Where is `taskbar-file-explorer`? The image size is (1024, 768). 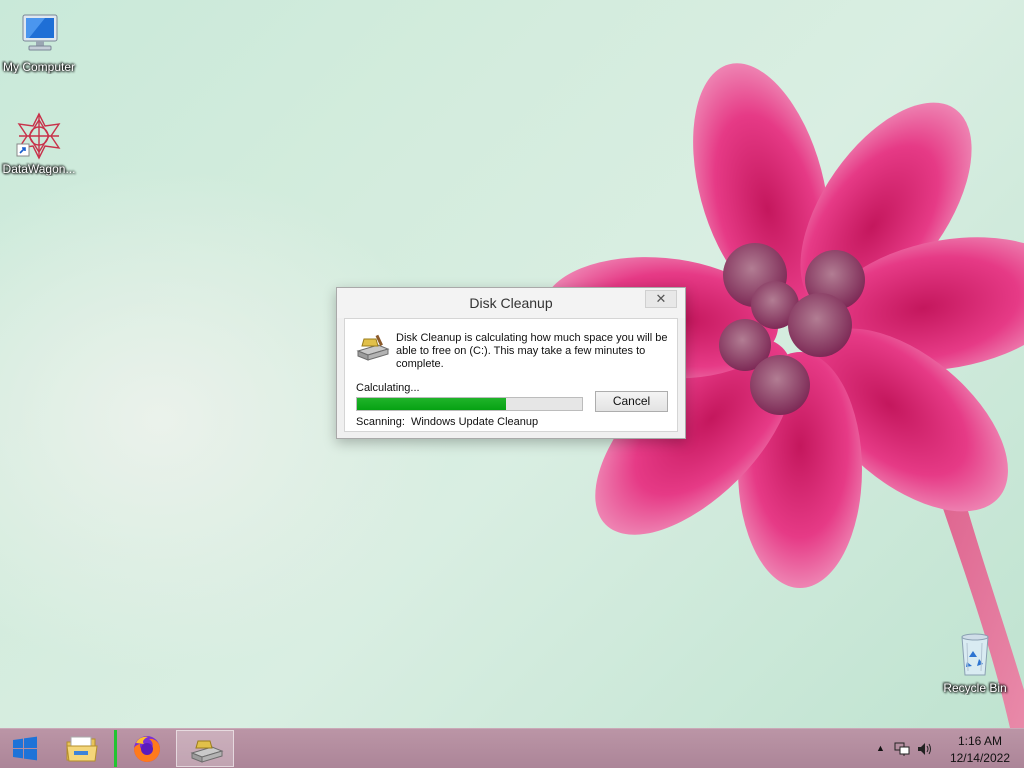
taskbar-file-explorer is located at coordinates (81, 748).